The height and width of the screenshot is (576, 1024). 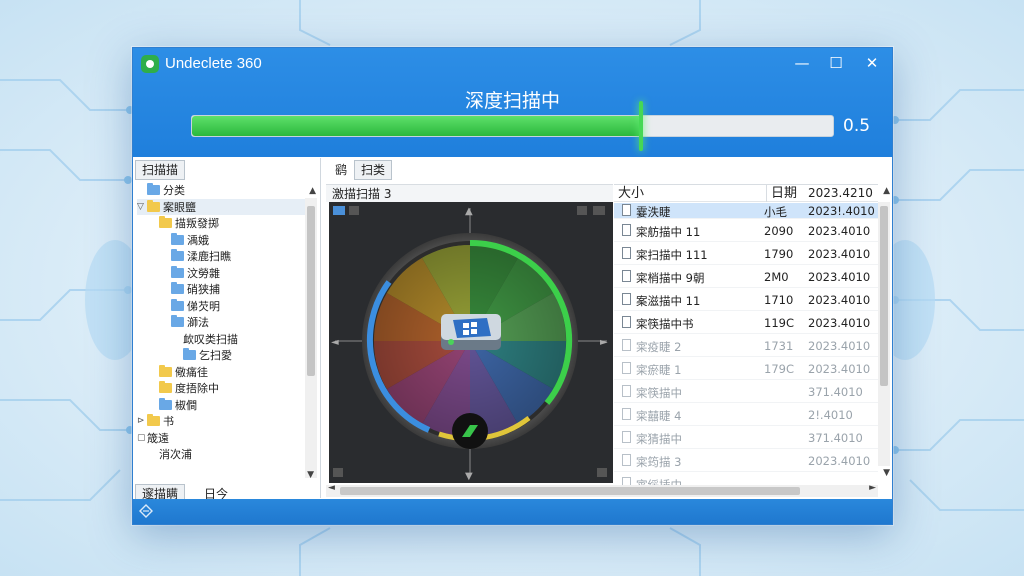 I want to click on tree-scrollbar, so click(x=311, y=338).